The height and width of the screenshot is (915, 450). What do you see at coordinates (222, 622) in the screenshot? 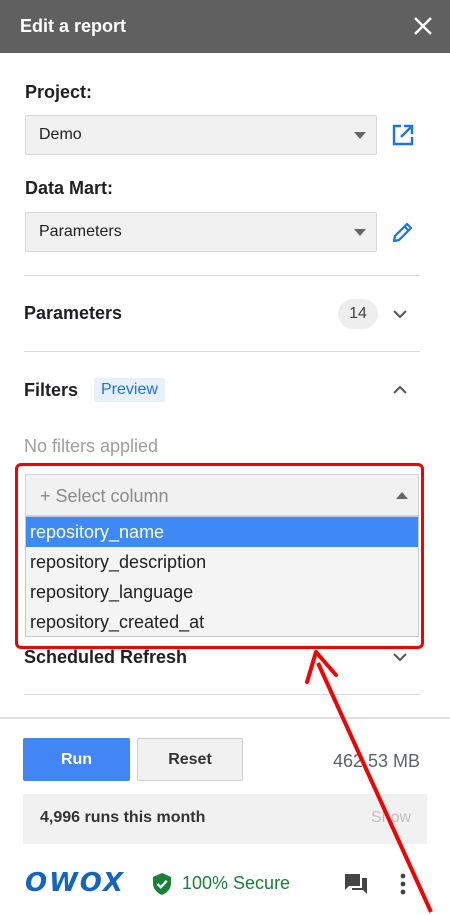
I see `column-option-repository-created-at: repository_created_at` at bounding box center [222, 622].